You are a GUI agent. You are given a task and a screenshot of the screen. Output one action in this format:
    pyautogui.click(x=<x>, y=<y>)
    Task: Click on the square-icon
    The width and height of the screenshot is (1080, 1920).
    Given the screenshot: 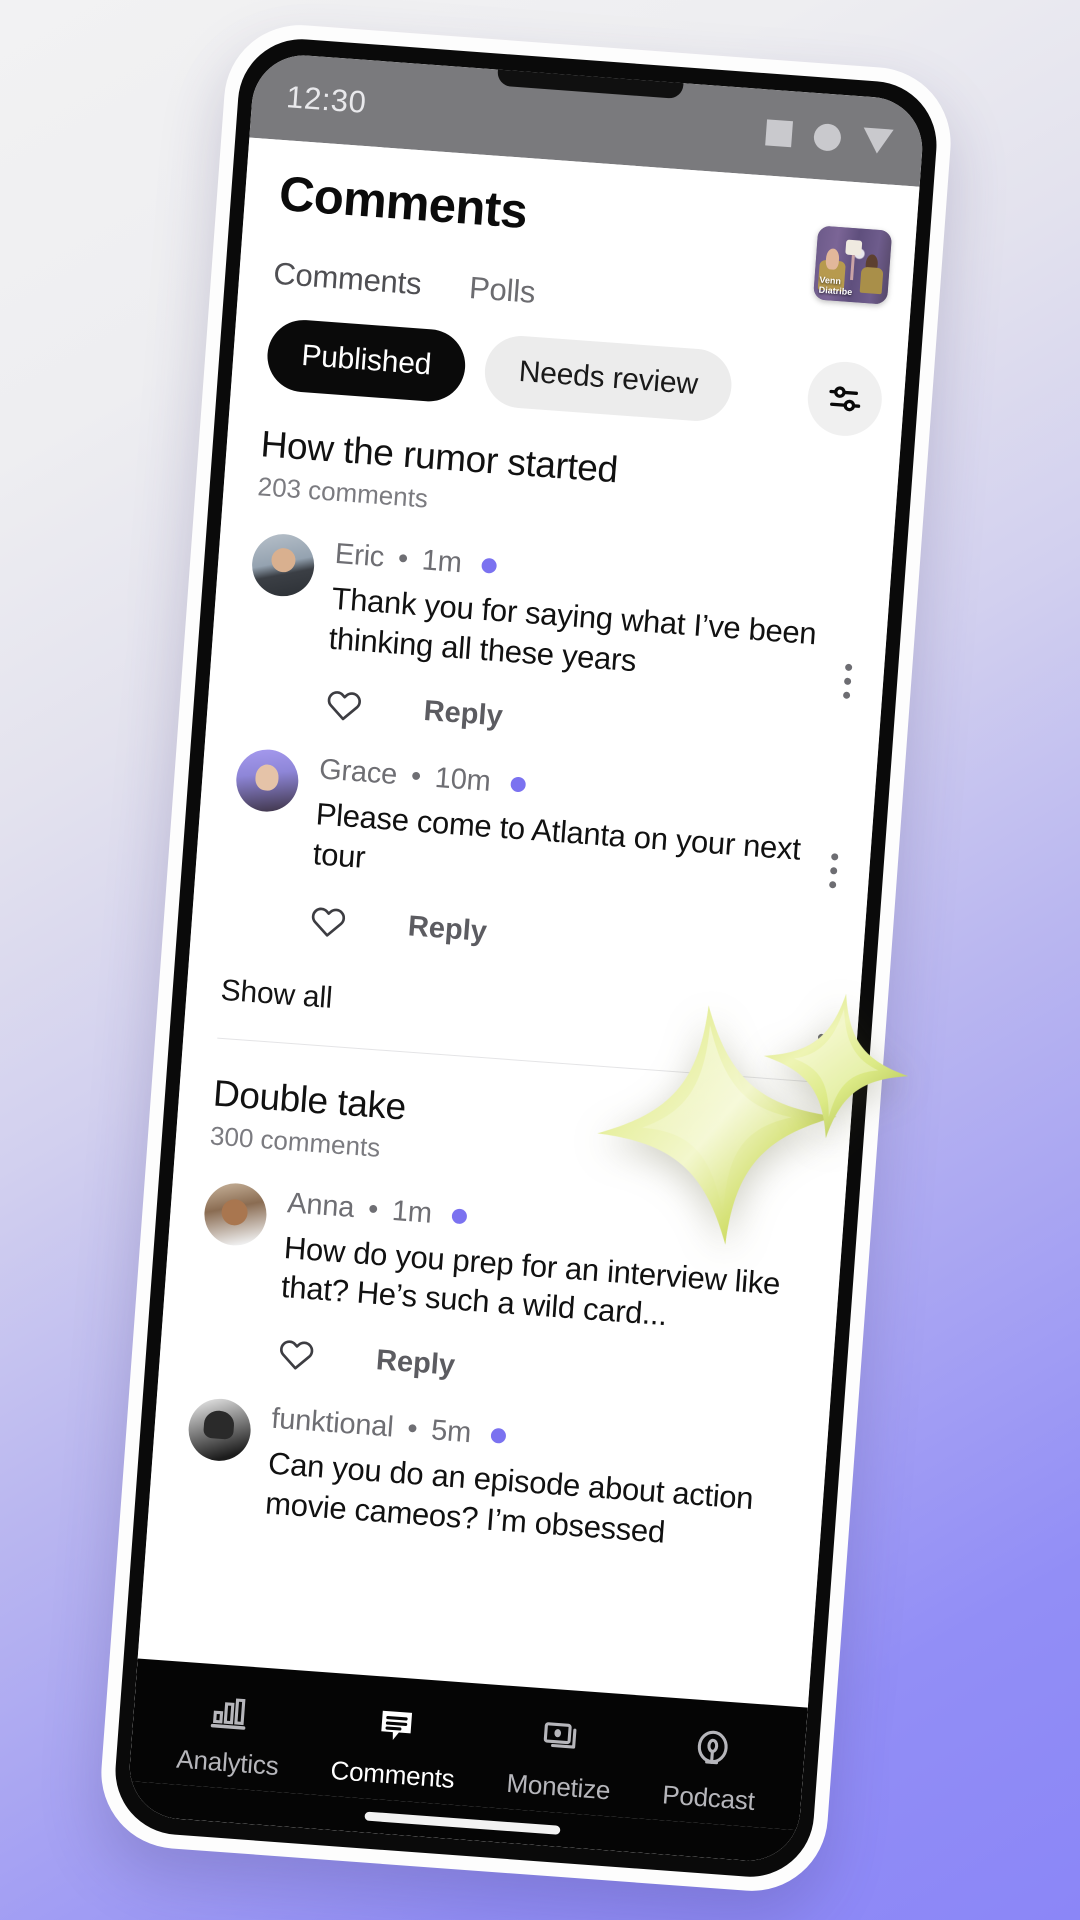 What is the action you would take?
    pyautogui.click(x=779, y=133)
    